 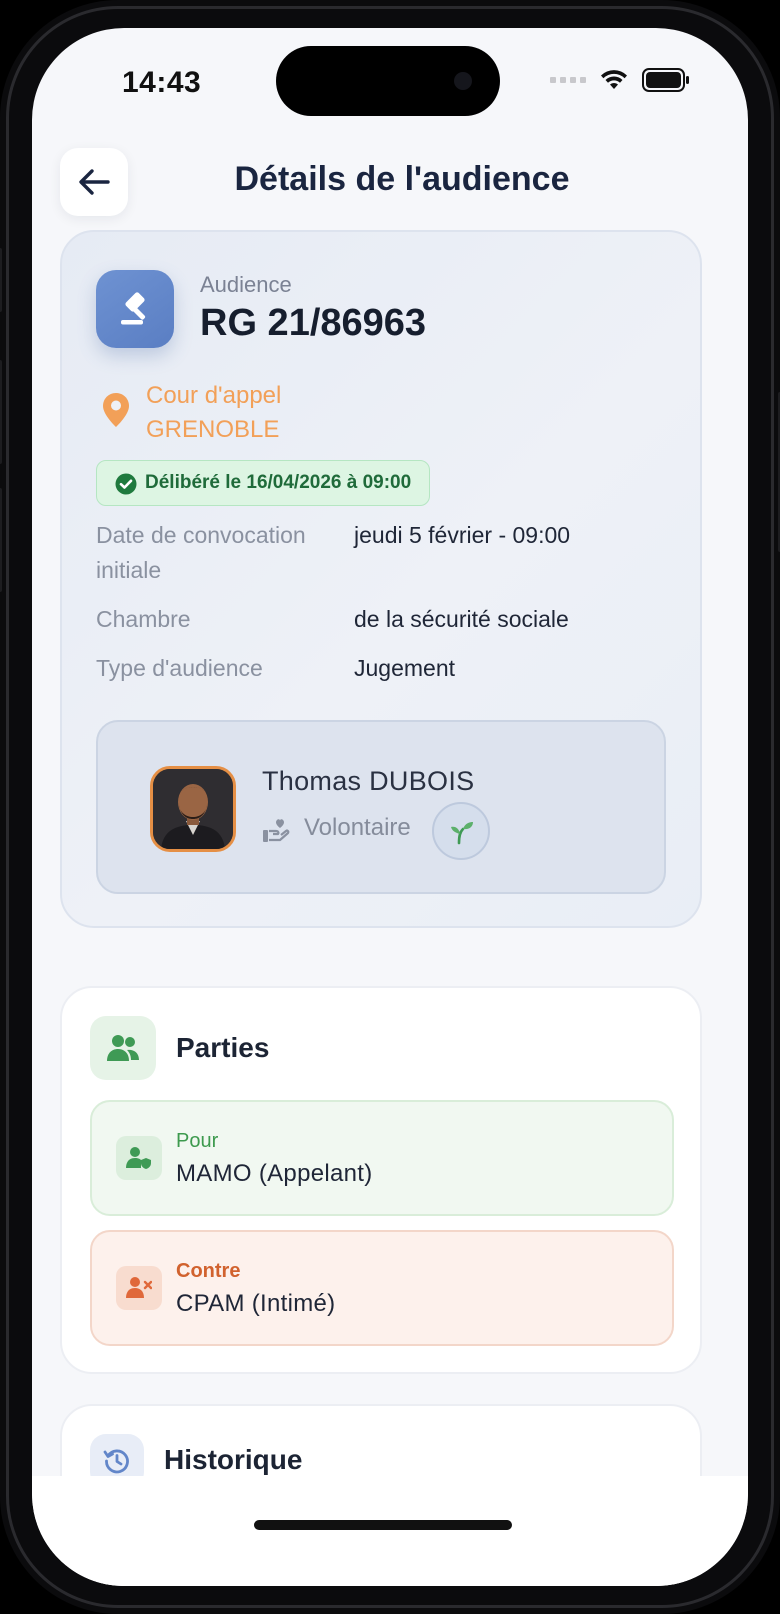 I want to click on sprout-icon, so click(x=462, y=833).